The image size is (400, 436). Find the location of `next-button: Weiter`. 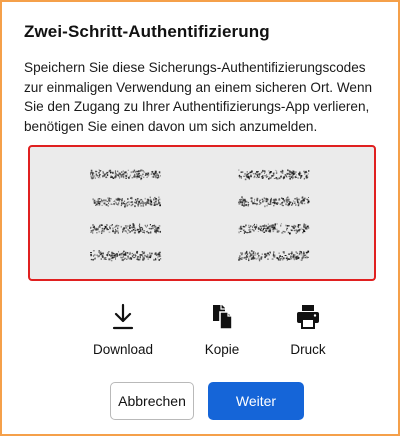

next-button: Weiter is located at coordinates (256, 401).